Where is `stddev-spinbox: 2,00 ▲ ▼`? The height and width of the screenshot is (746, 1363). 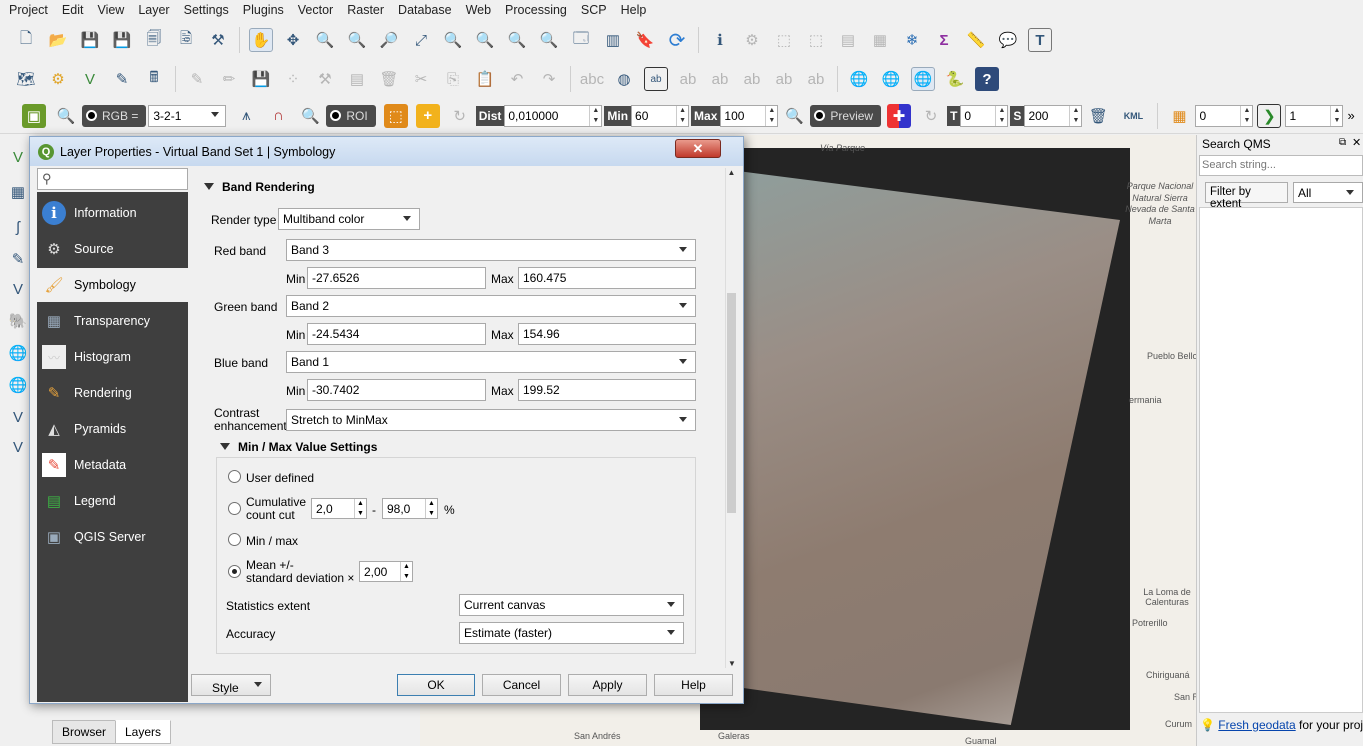
stddev-spinbox: 2,00 ▲ ▼ is located at coordinates (386, 571).